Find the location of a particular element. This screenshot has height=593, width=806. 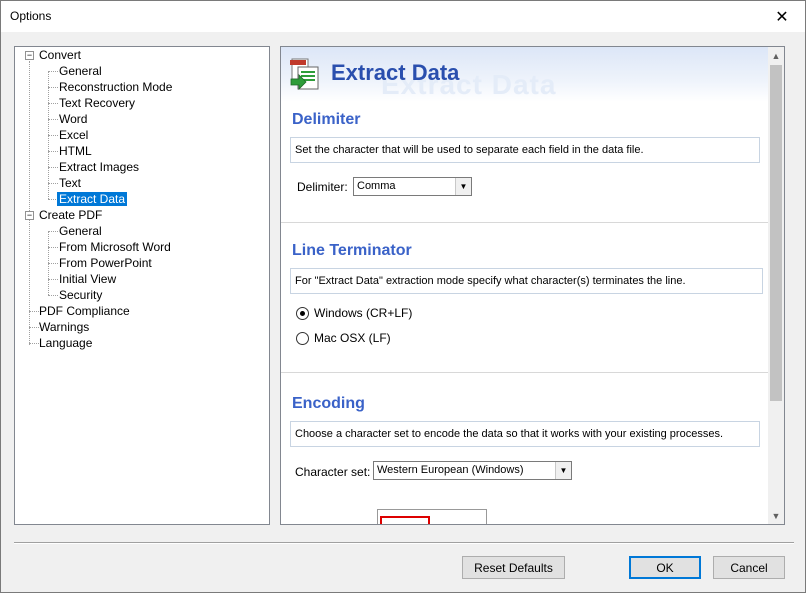

tree-item-label: Convert is located at coordinates (60, 55).